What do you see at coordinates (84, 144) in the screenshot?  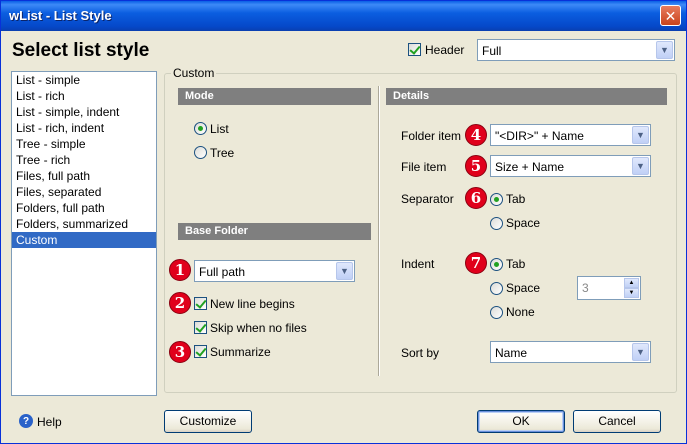 I see `list-item: Tree - simple` at bounding box center [84, 144].